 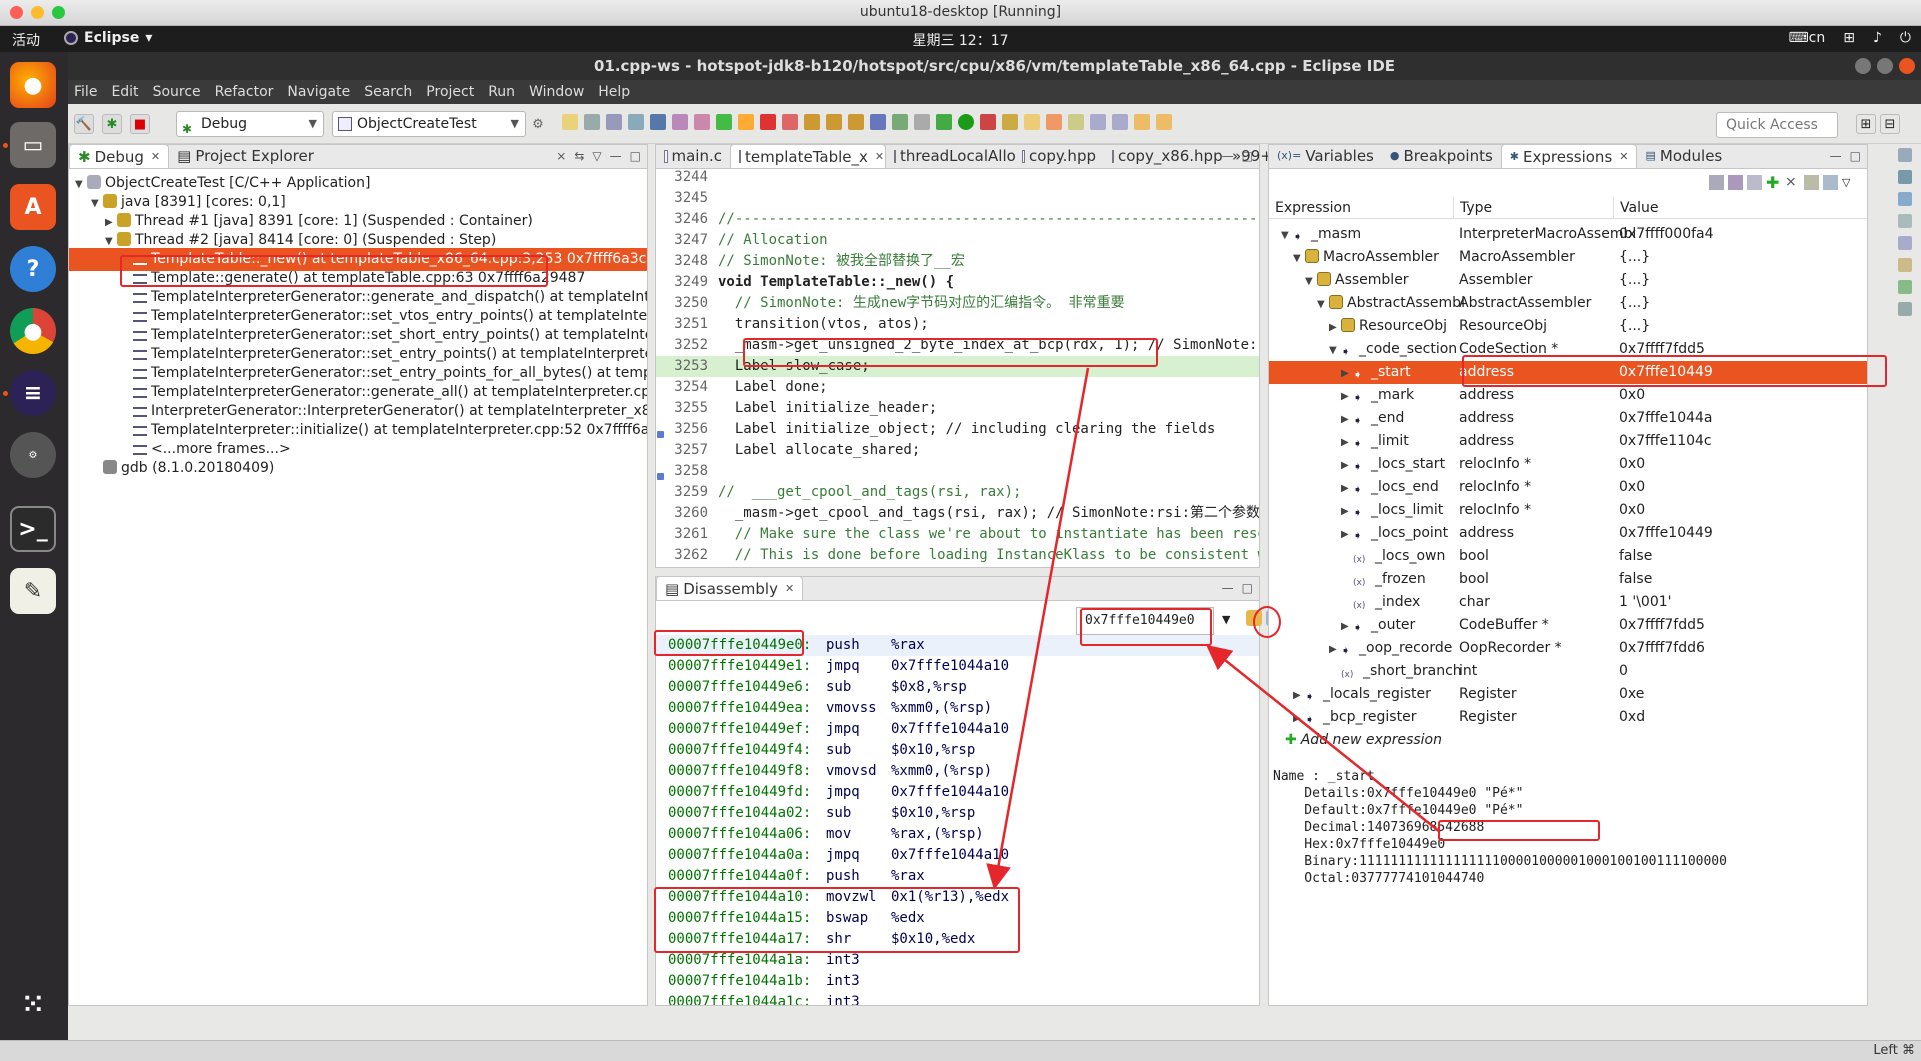 I want to click on tab-modules: ▤ Modules, so click(x=1683, y=156).